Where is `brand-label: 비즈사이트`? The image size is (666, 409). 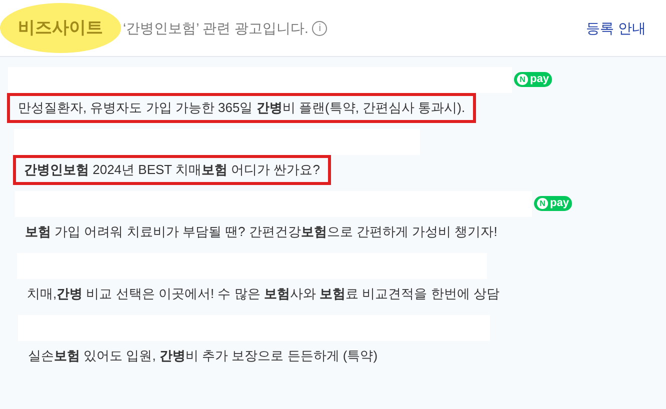 brand-label: 비즈사이트 is located at coordinates (60, 28).